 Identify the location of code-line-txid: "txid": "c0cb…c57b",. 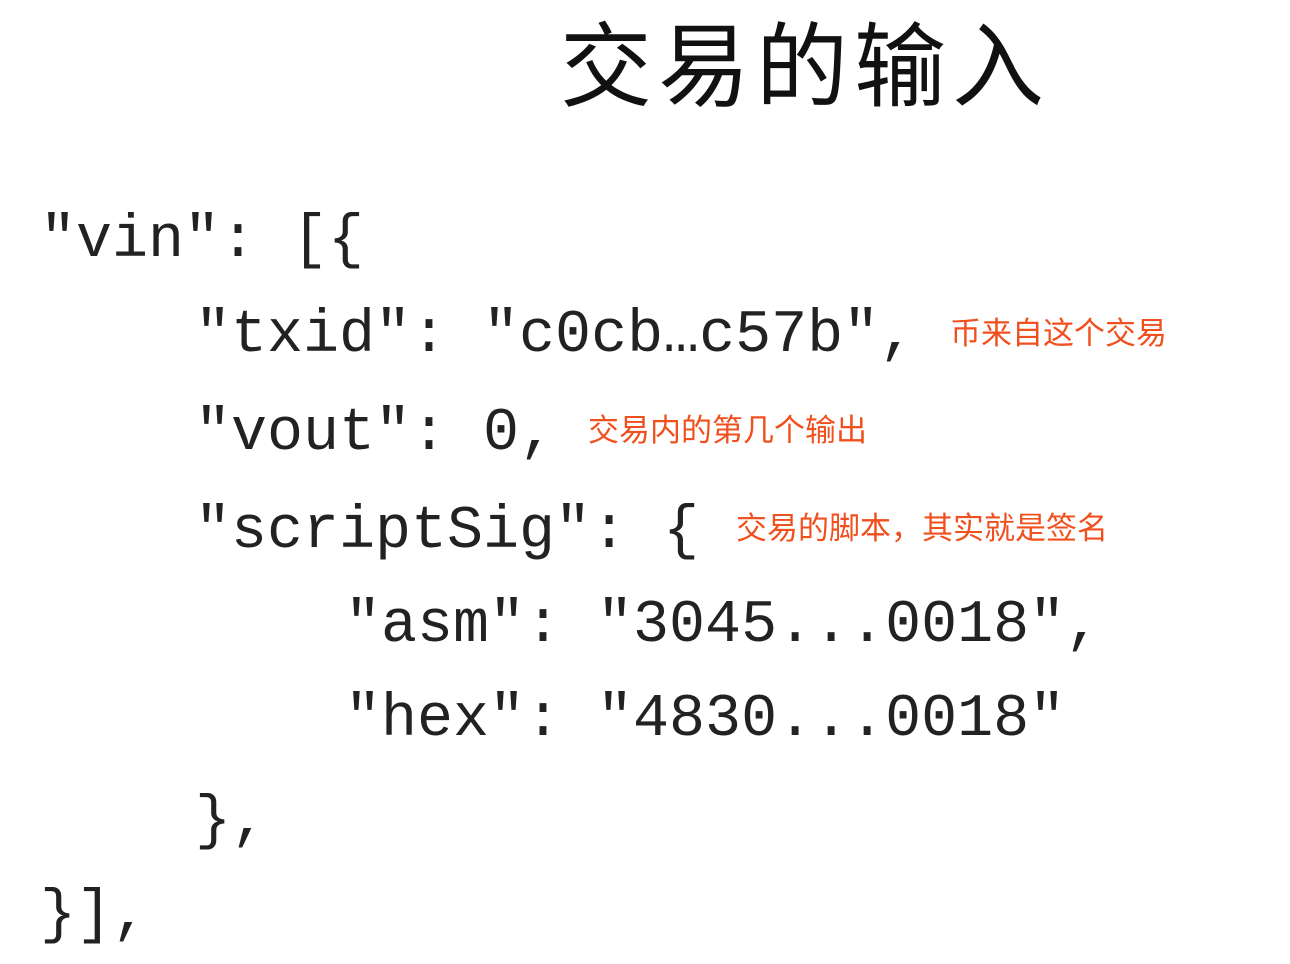
(555, 336).